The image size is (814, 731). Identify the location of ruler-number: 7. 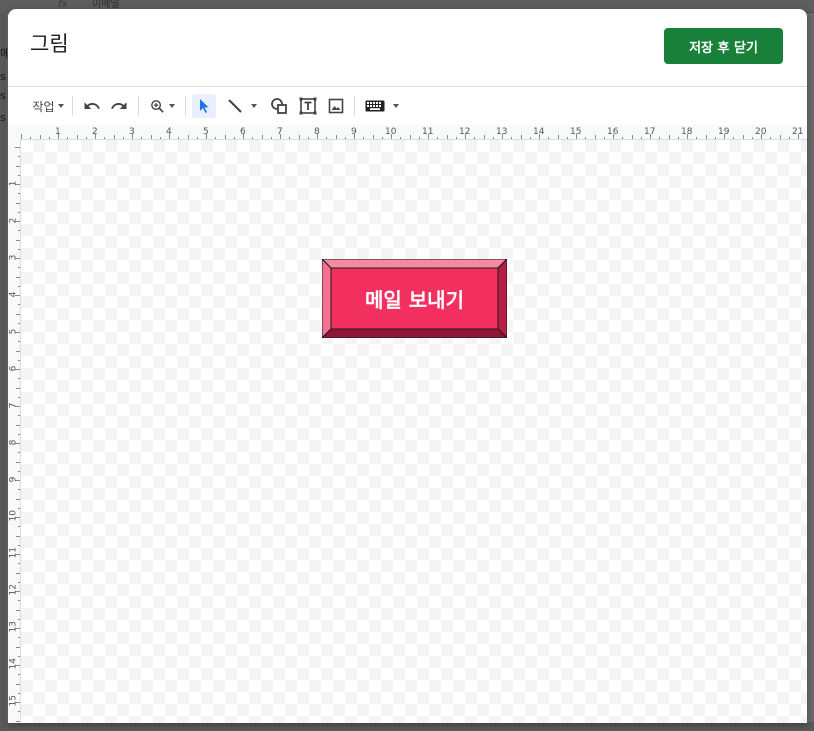
(280, 132).